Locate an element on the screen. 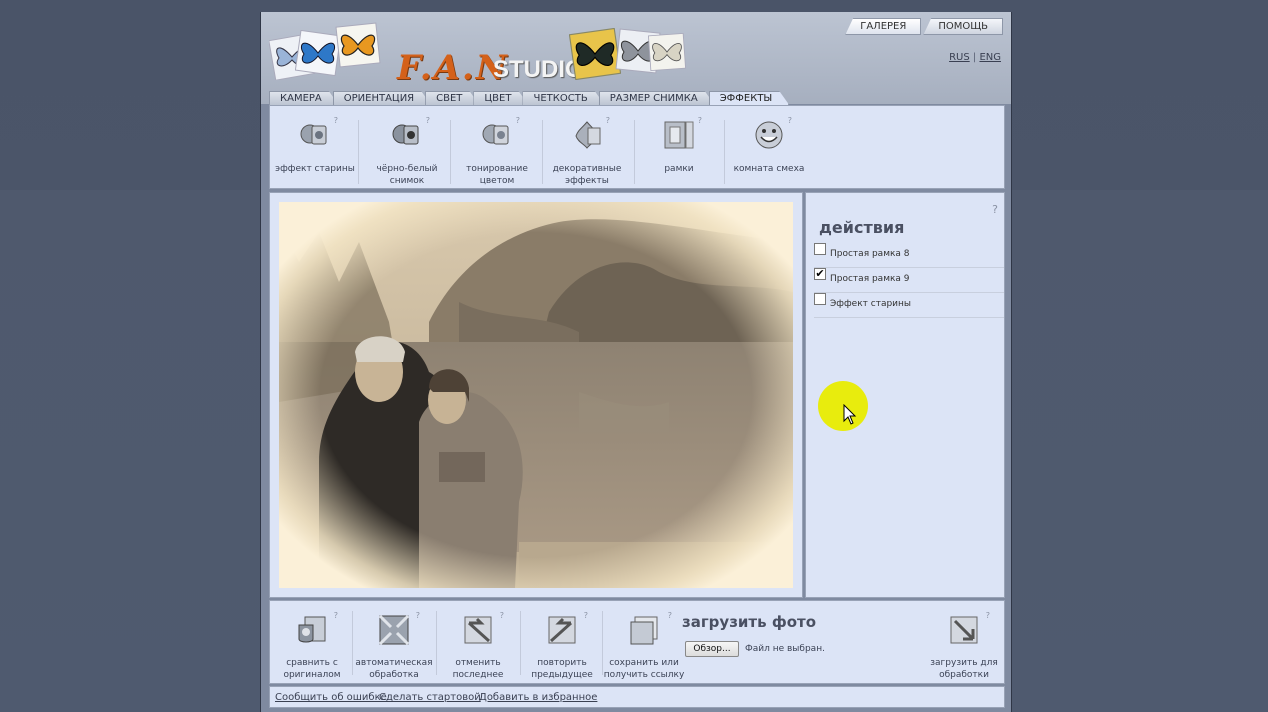  action-label: Простая рамка 8 is located at coordinates (870, 254).